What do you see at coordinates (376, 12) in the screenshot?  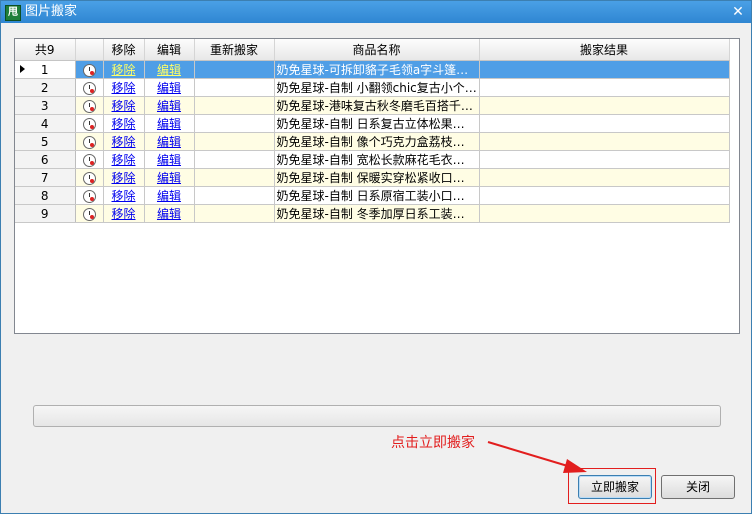 I see `title-bar: 甩 图片搬家 ✕` at bounding box center [376, 12].